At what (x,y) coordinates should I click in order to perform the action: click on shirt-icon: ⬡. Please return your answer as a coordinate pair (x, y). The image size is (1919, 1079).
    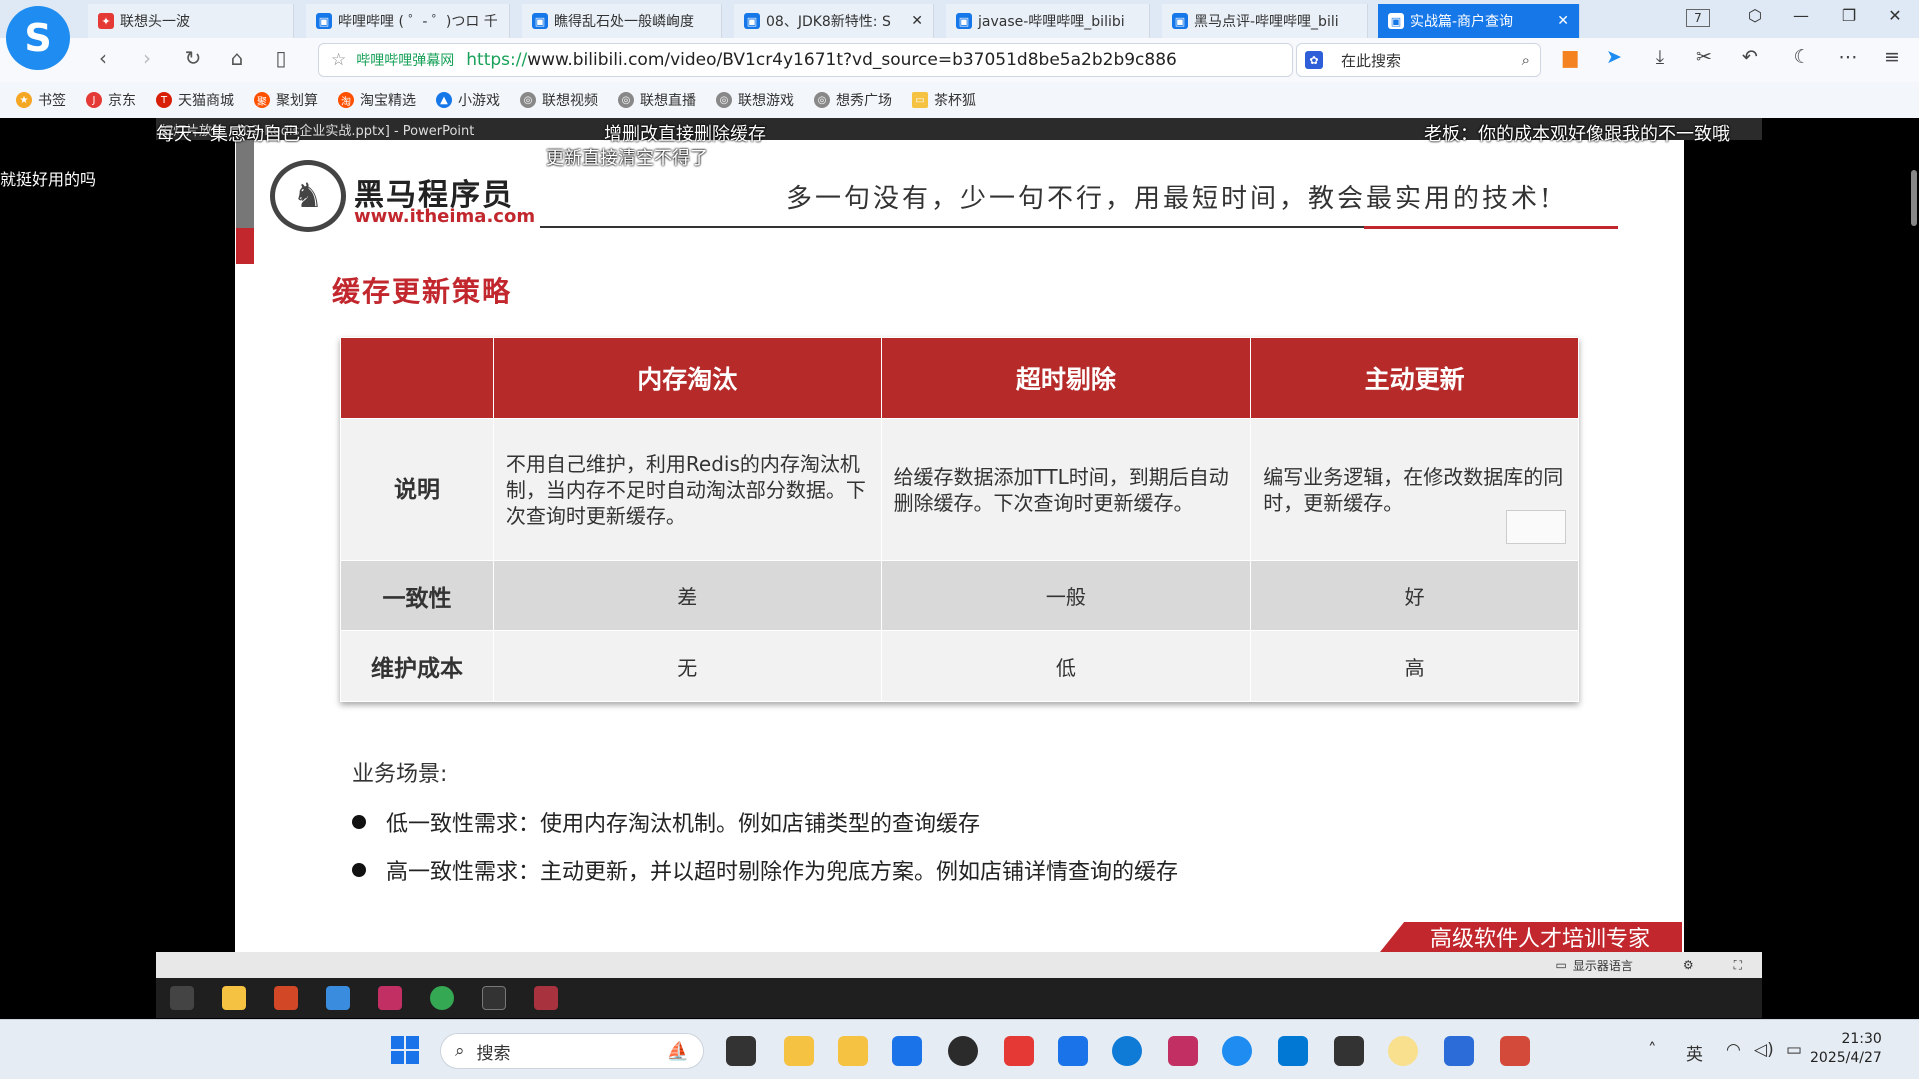
    Looking at the image, I should click on (1755, 15).